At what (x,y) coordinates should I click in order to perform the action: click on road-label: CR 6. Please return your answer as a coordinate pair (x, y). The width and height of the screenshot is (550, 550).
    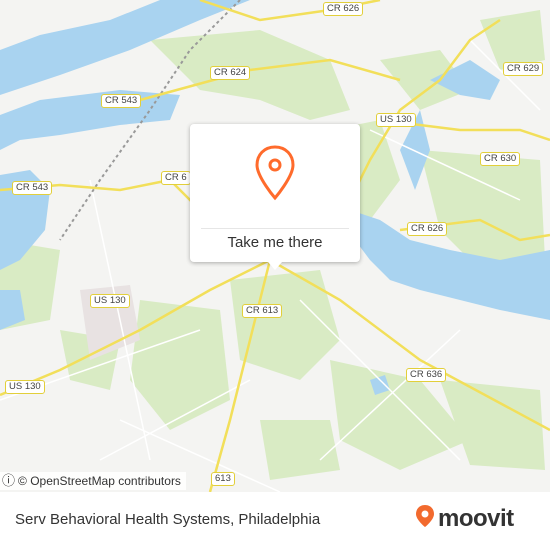
    Looking at the image, I should click on (176, 178).